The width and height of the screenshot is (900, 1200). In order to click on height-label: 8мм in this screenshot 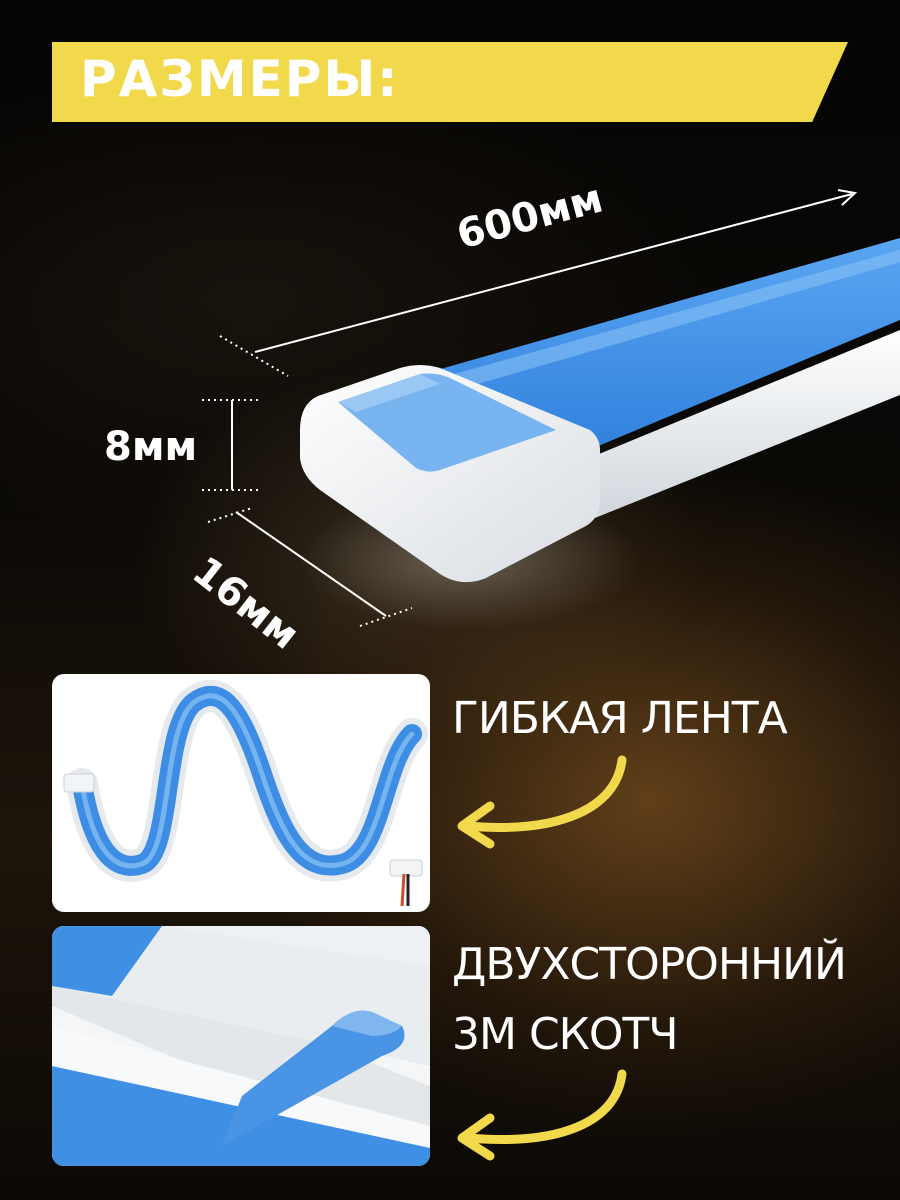, I will do `click(151, 447)`.